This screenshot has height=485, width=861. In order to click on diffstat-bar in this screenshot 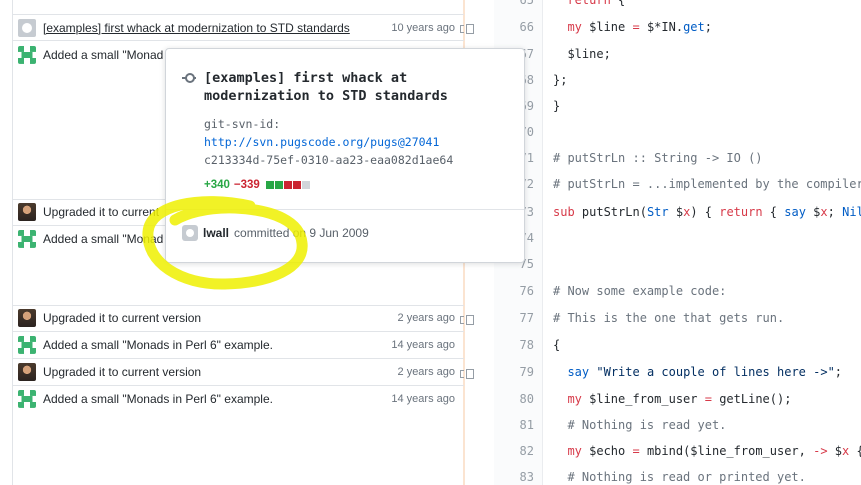, I will do `click(287, 185)`.